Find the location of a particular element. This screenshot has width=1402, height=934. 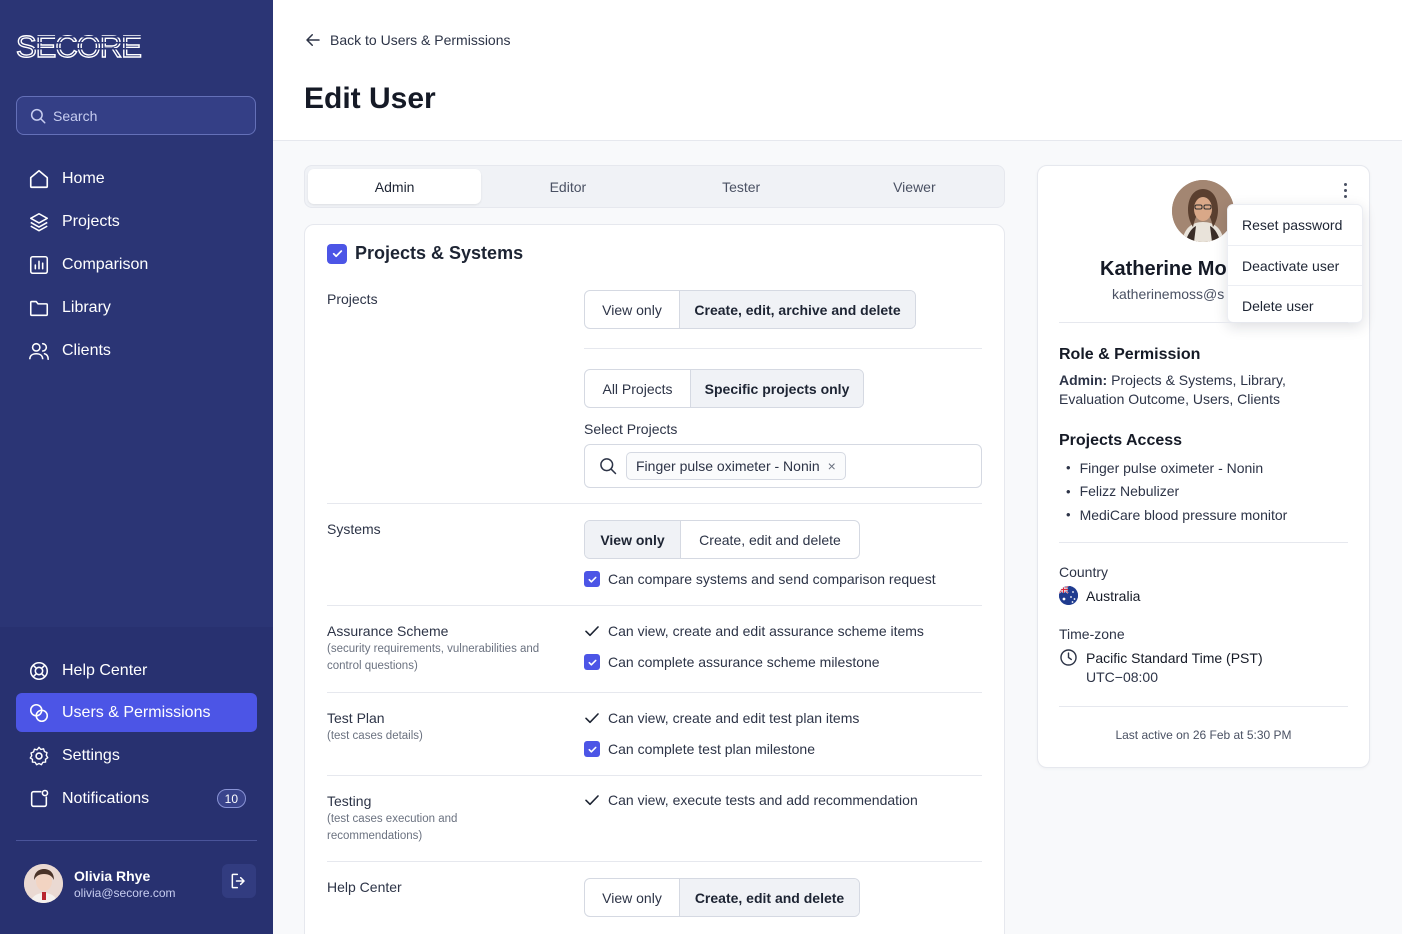

sidebar-item-label: Clients is located at coordinates (86, 350).